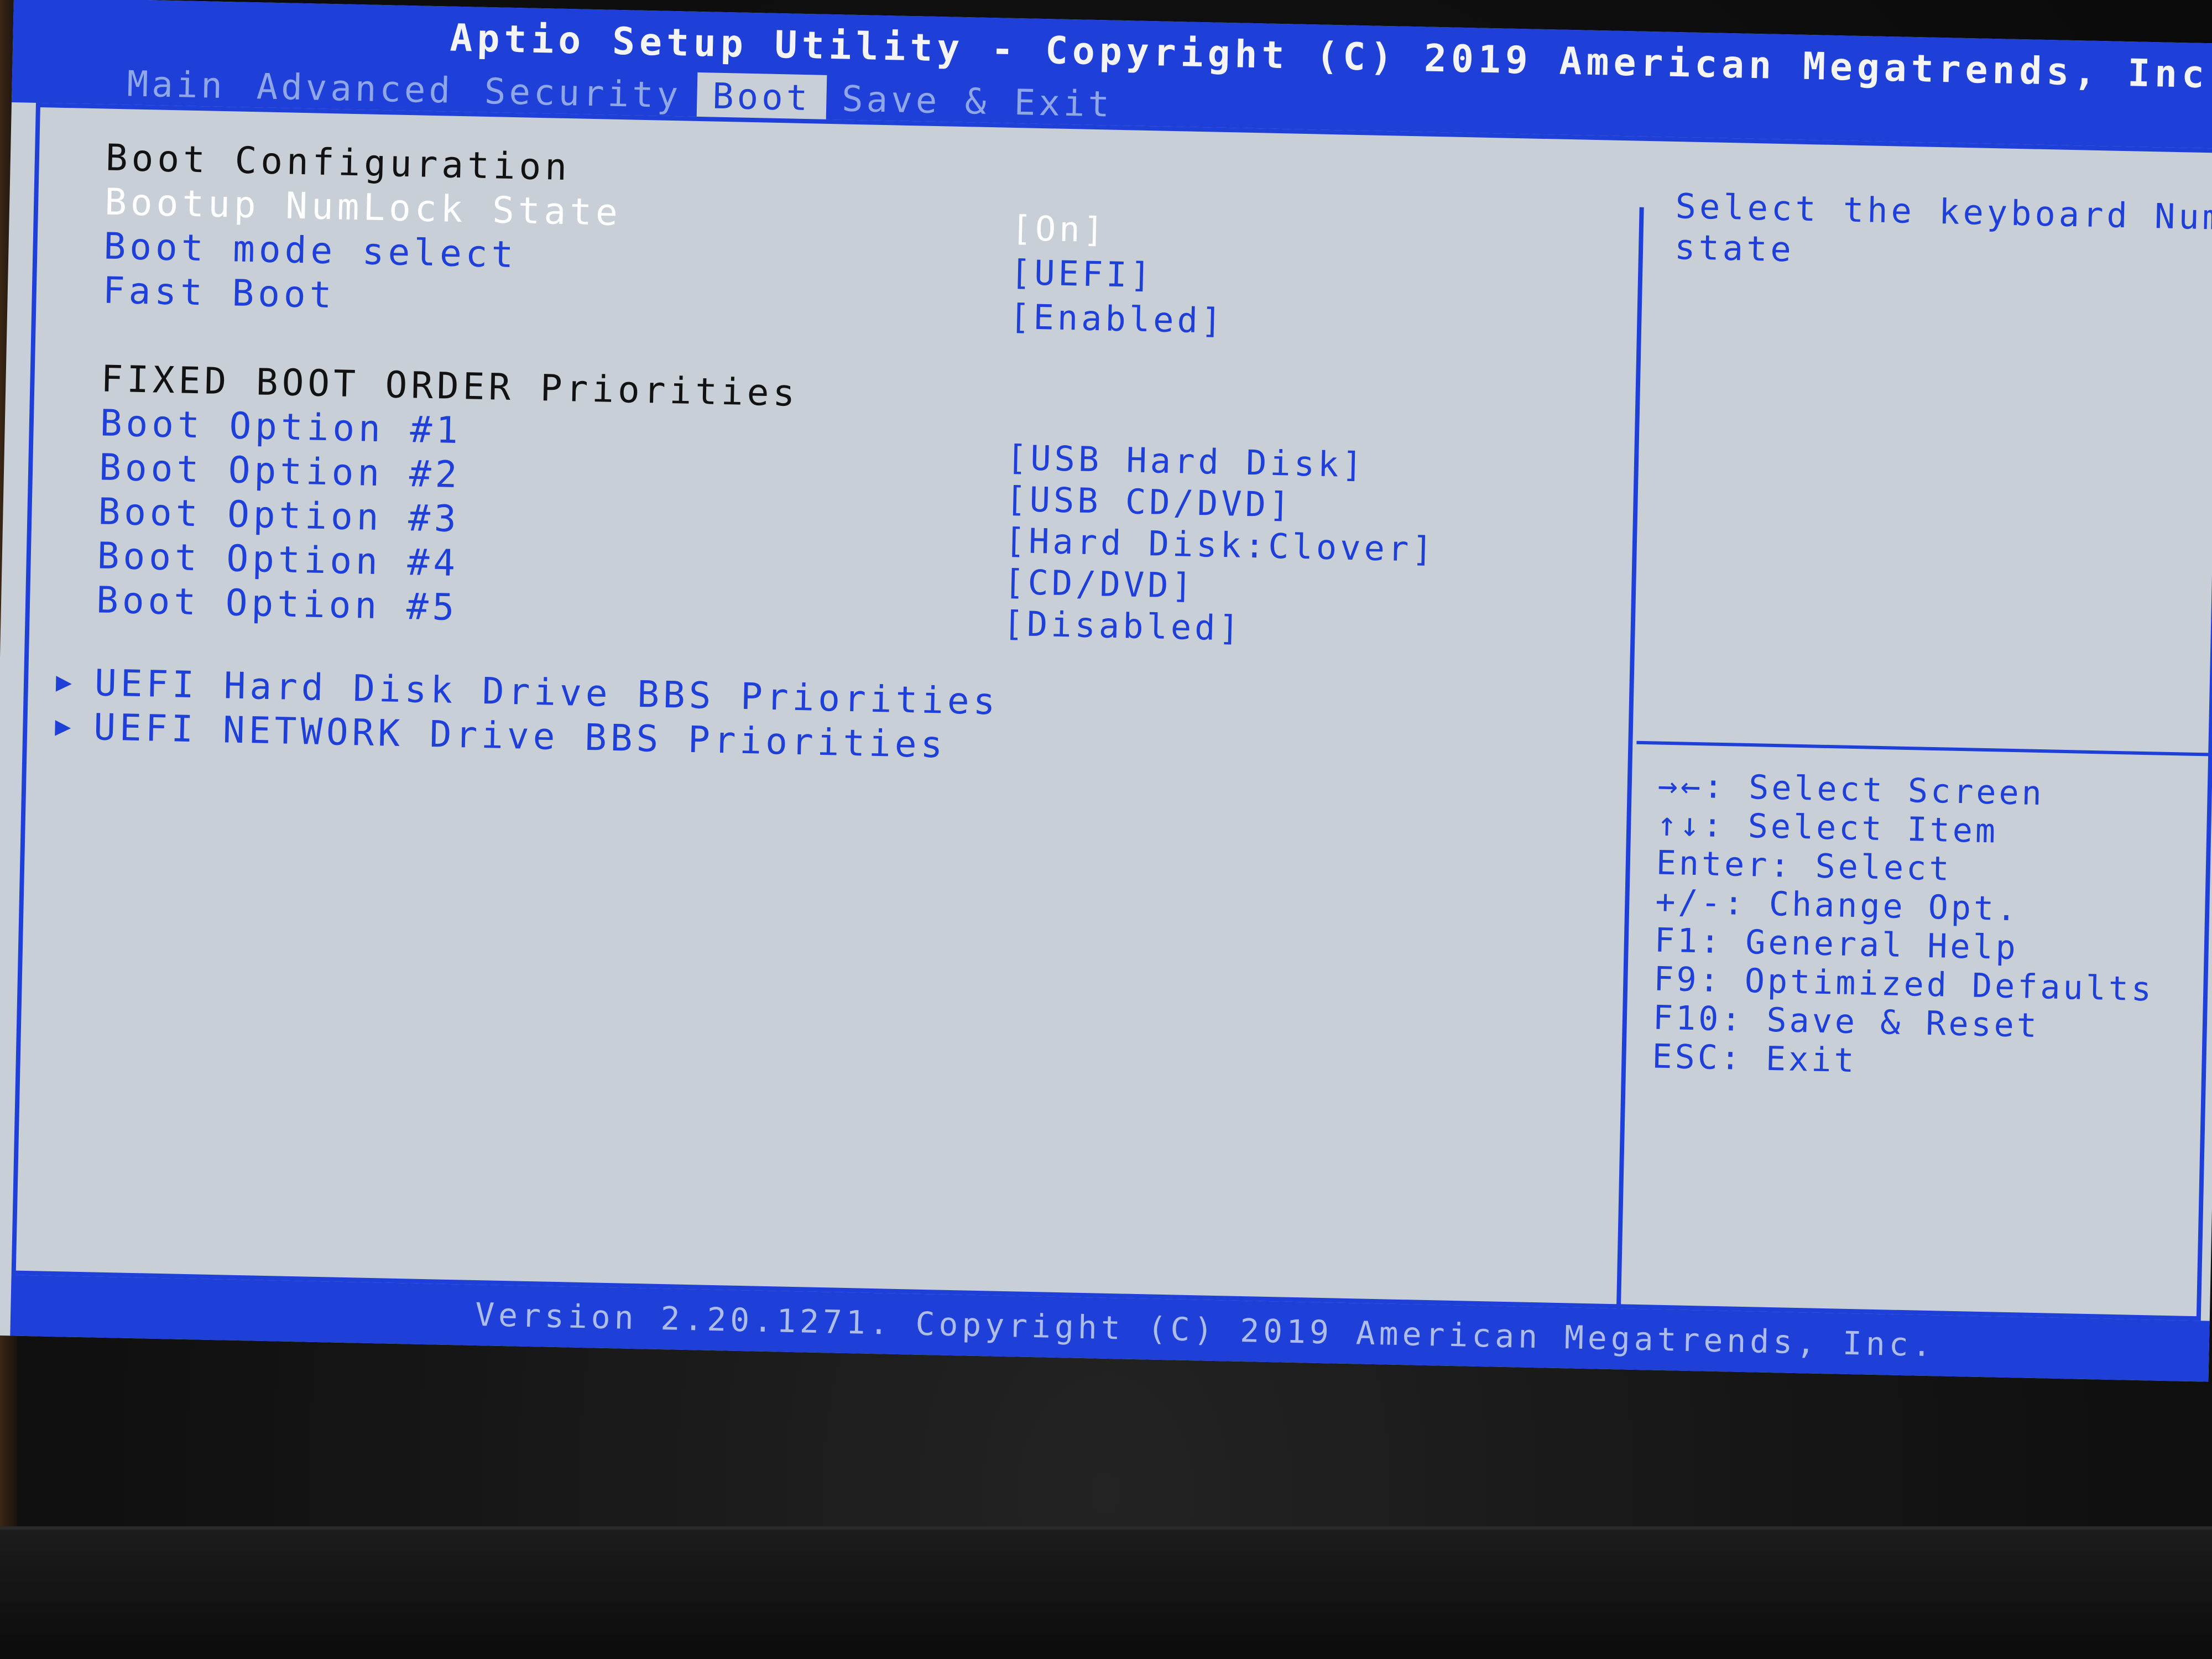 Image resolution: width=2212 pixels, height=1659 pixels. I want to click on boot-option-1-value: [USB Hard Disk], so click(1186, 462).